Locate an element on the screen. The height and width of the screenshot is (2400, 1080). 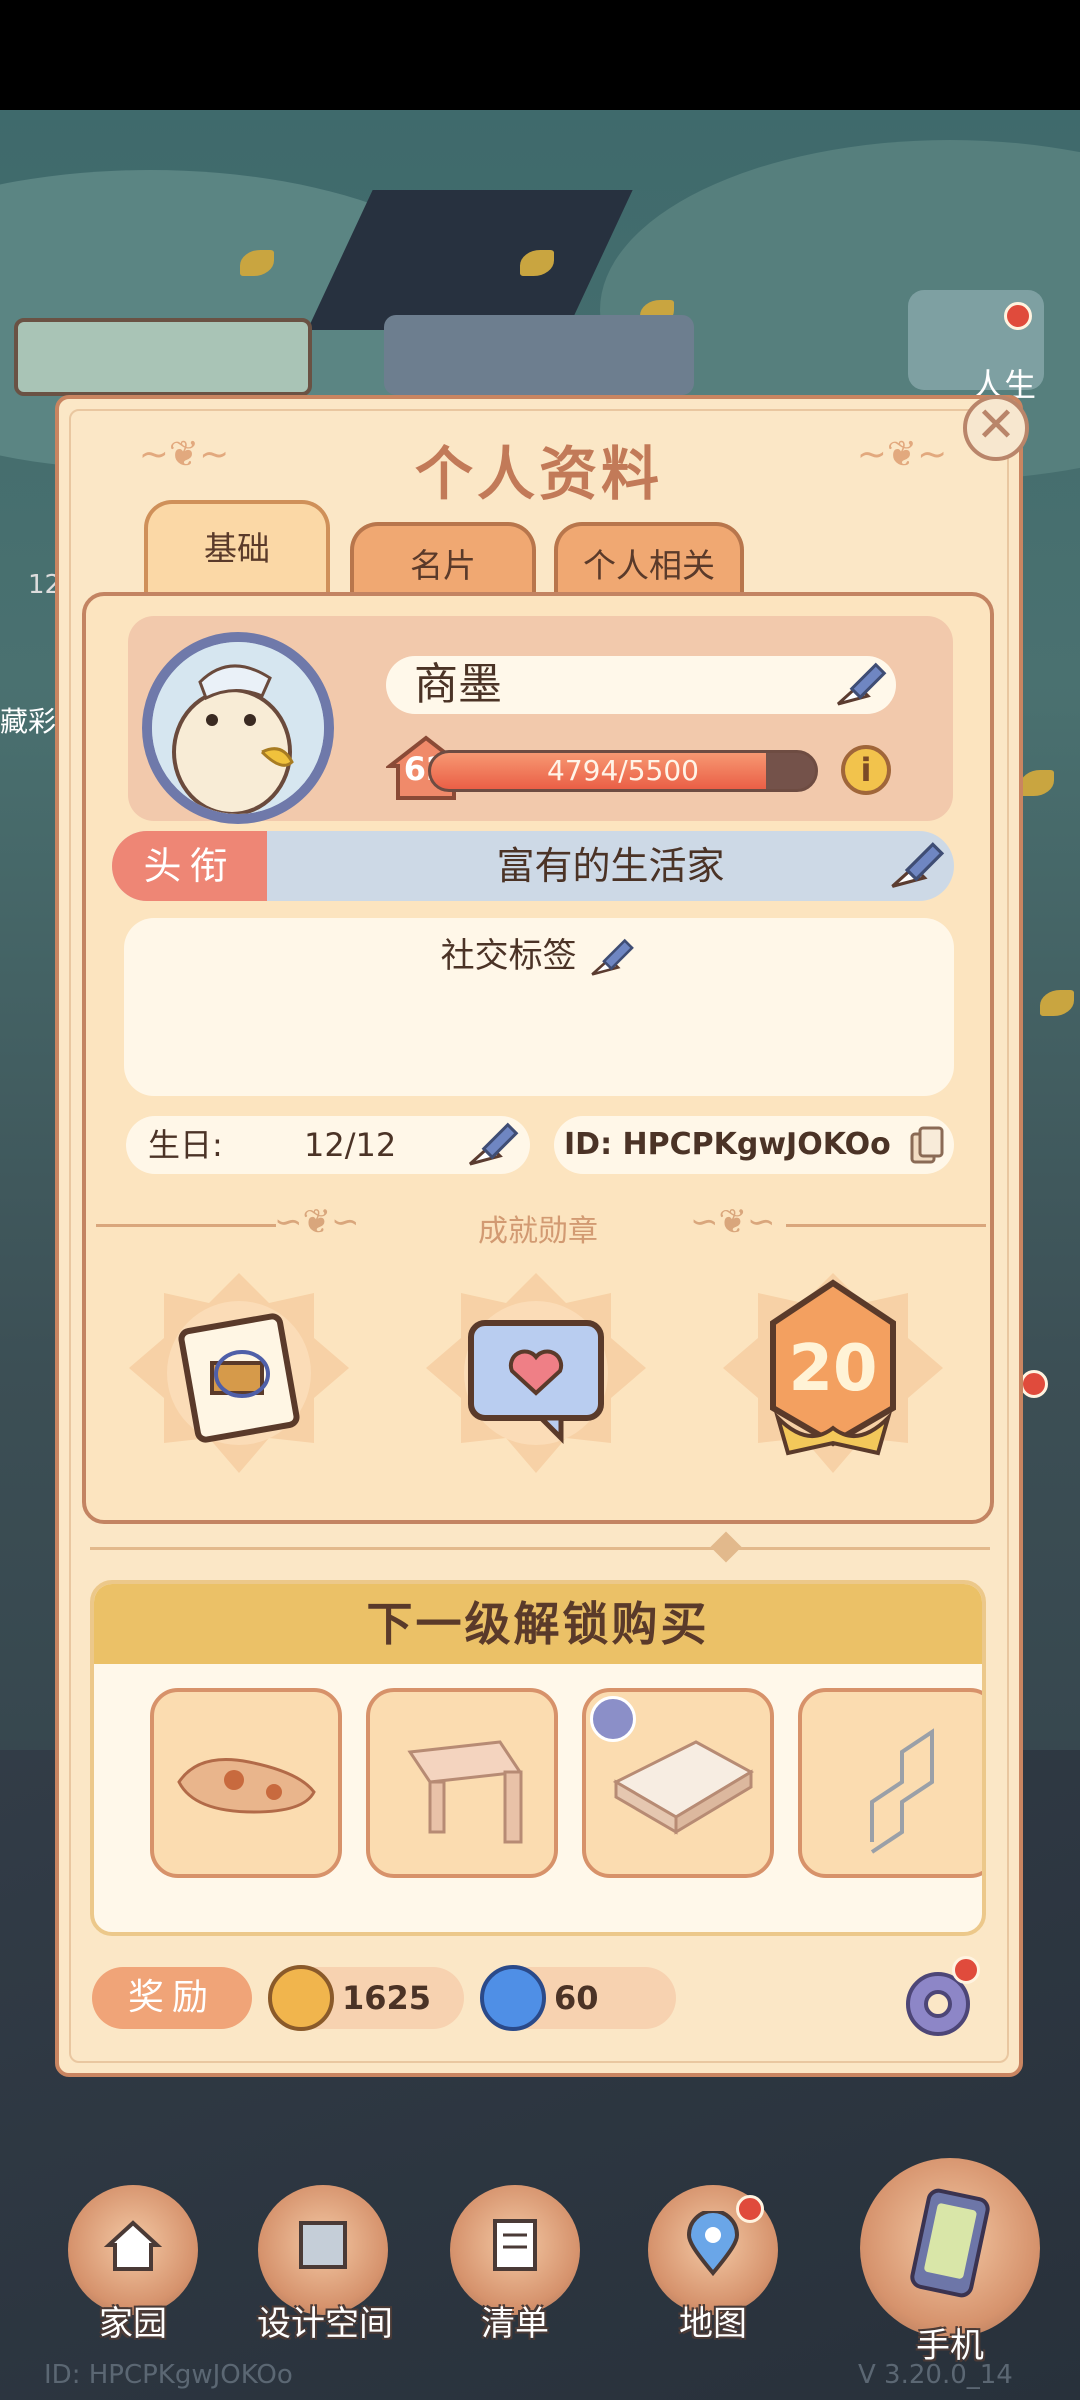
profile-card: 商墨 62 4794/5500 i is located at coordinates (540, 720).